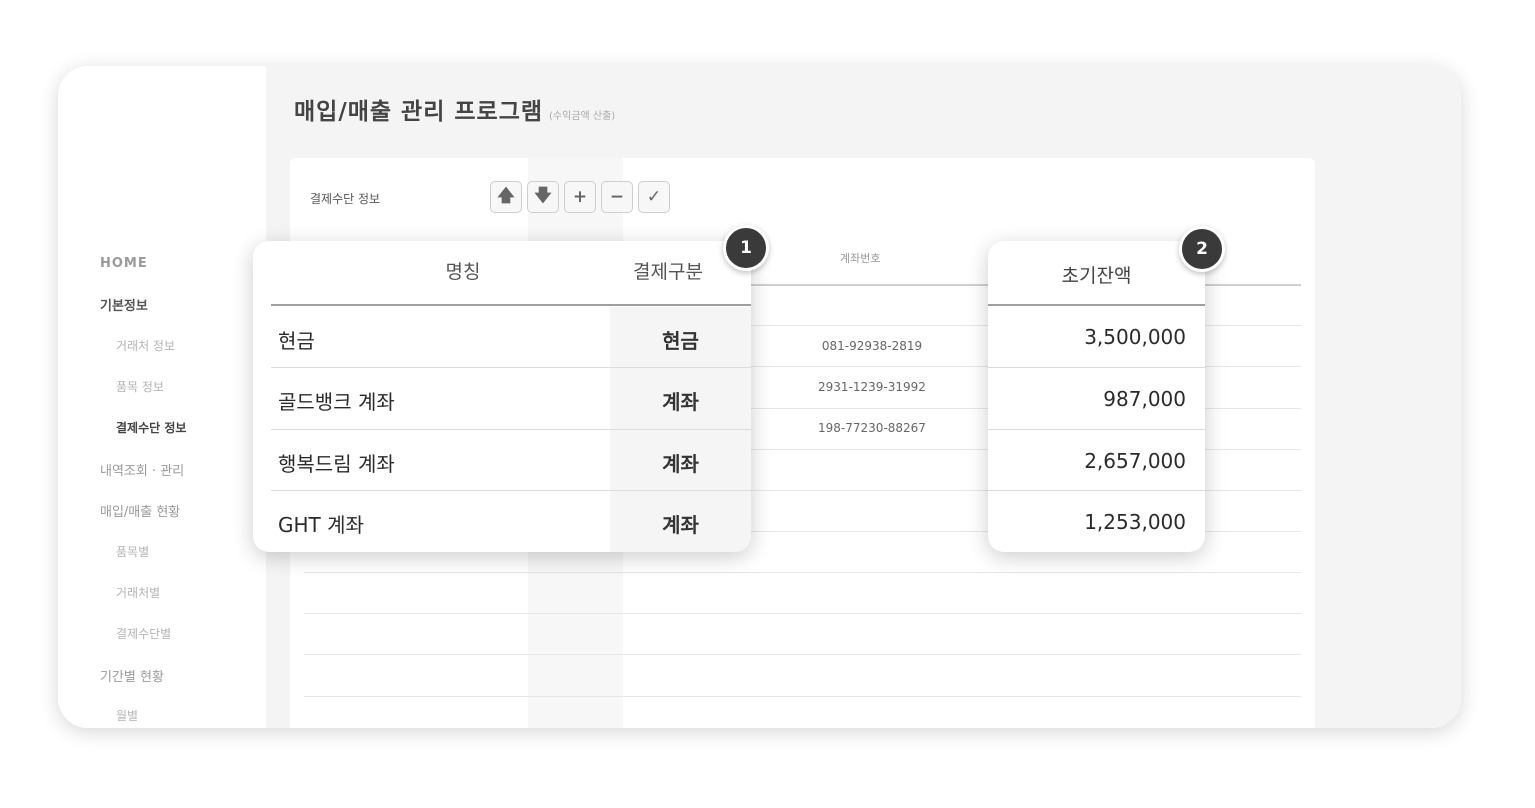 Image resolution: width=1535 pixels, height=808 pixels. I want to click on row-type: 현금, so click(680, 341).